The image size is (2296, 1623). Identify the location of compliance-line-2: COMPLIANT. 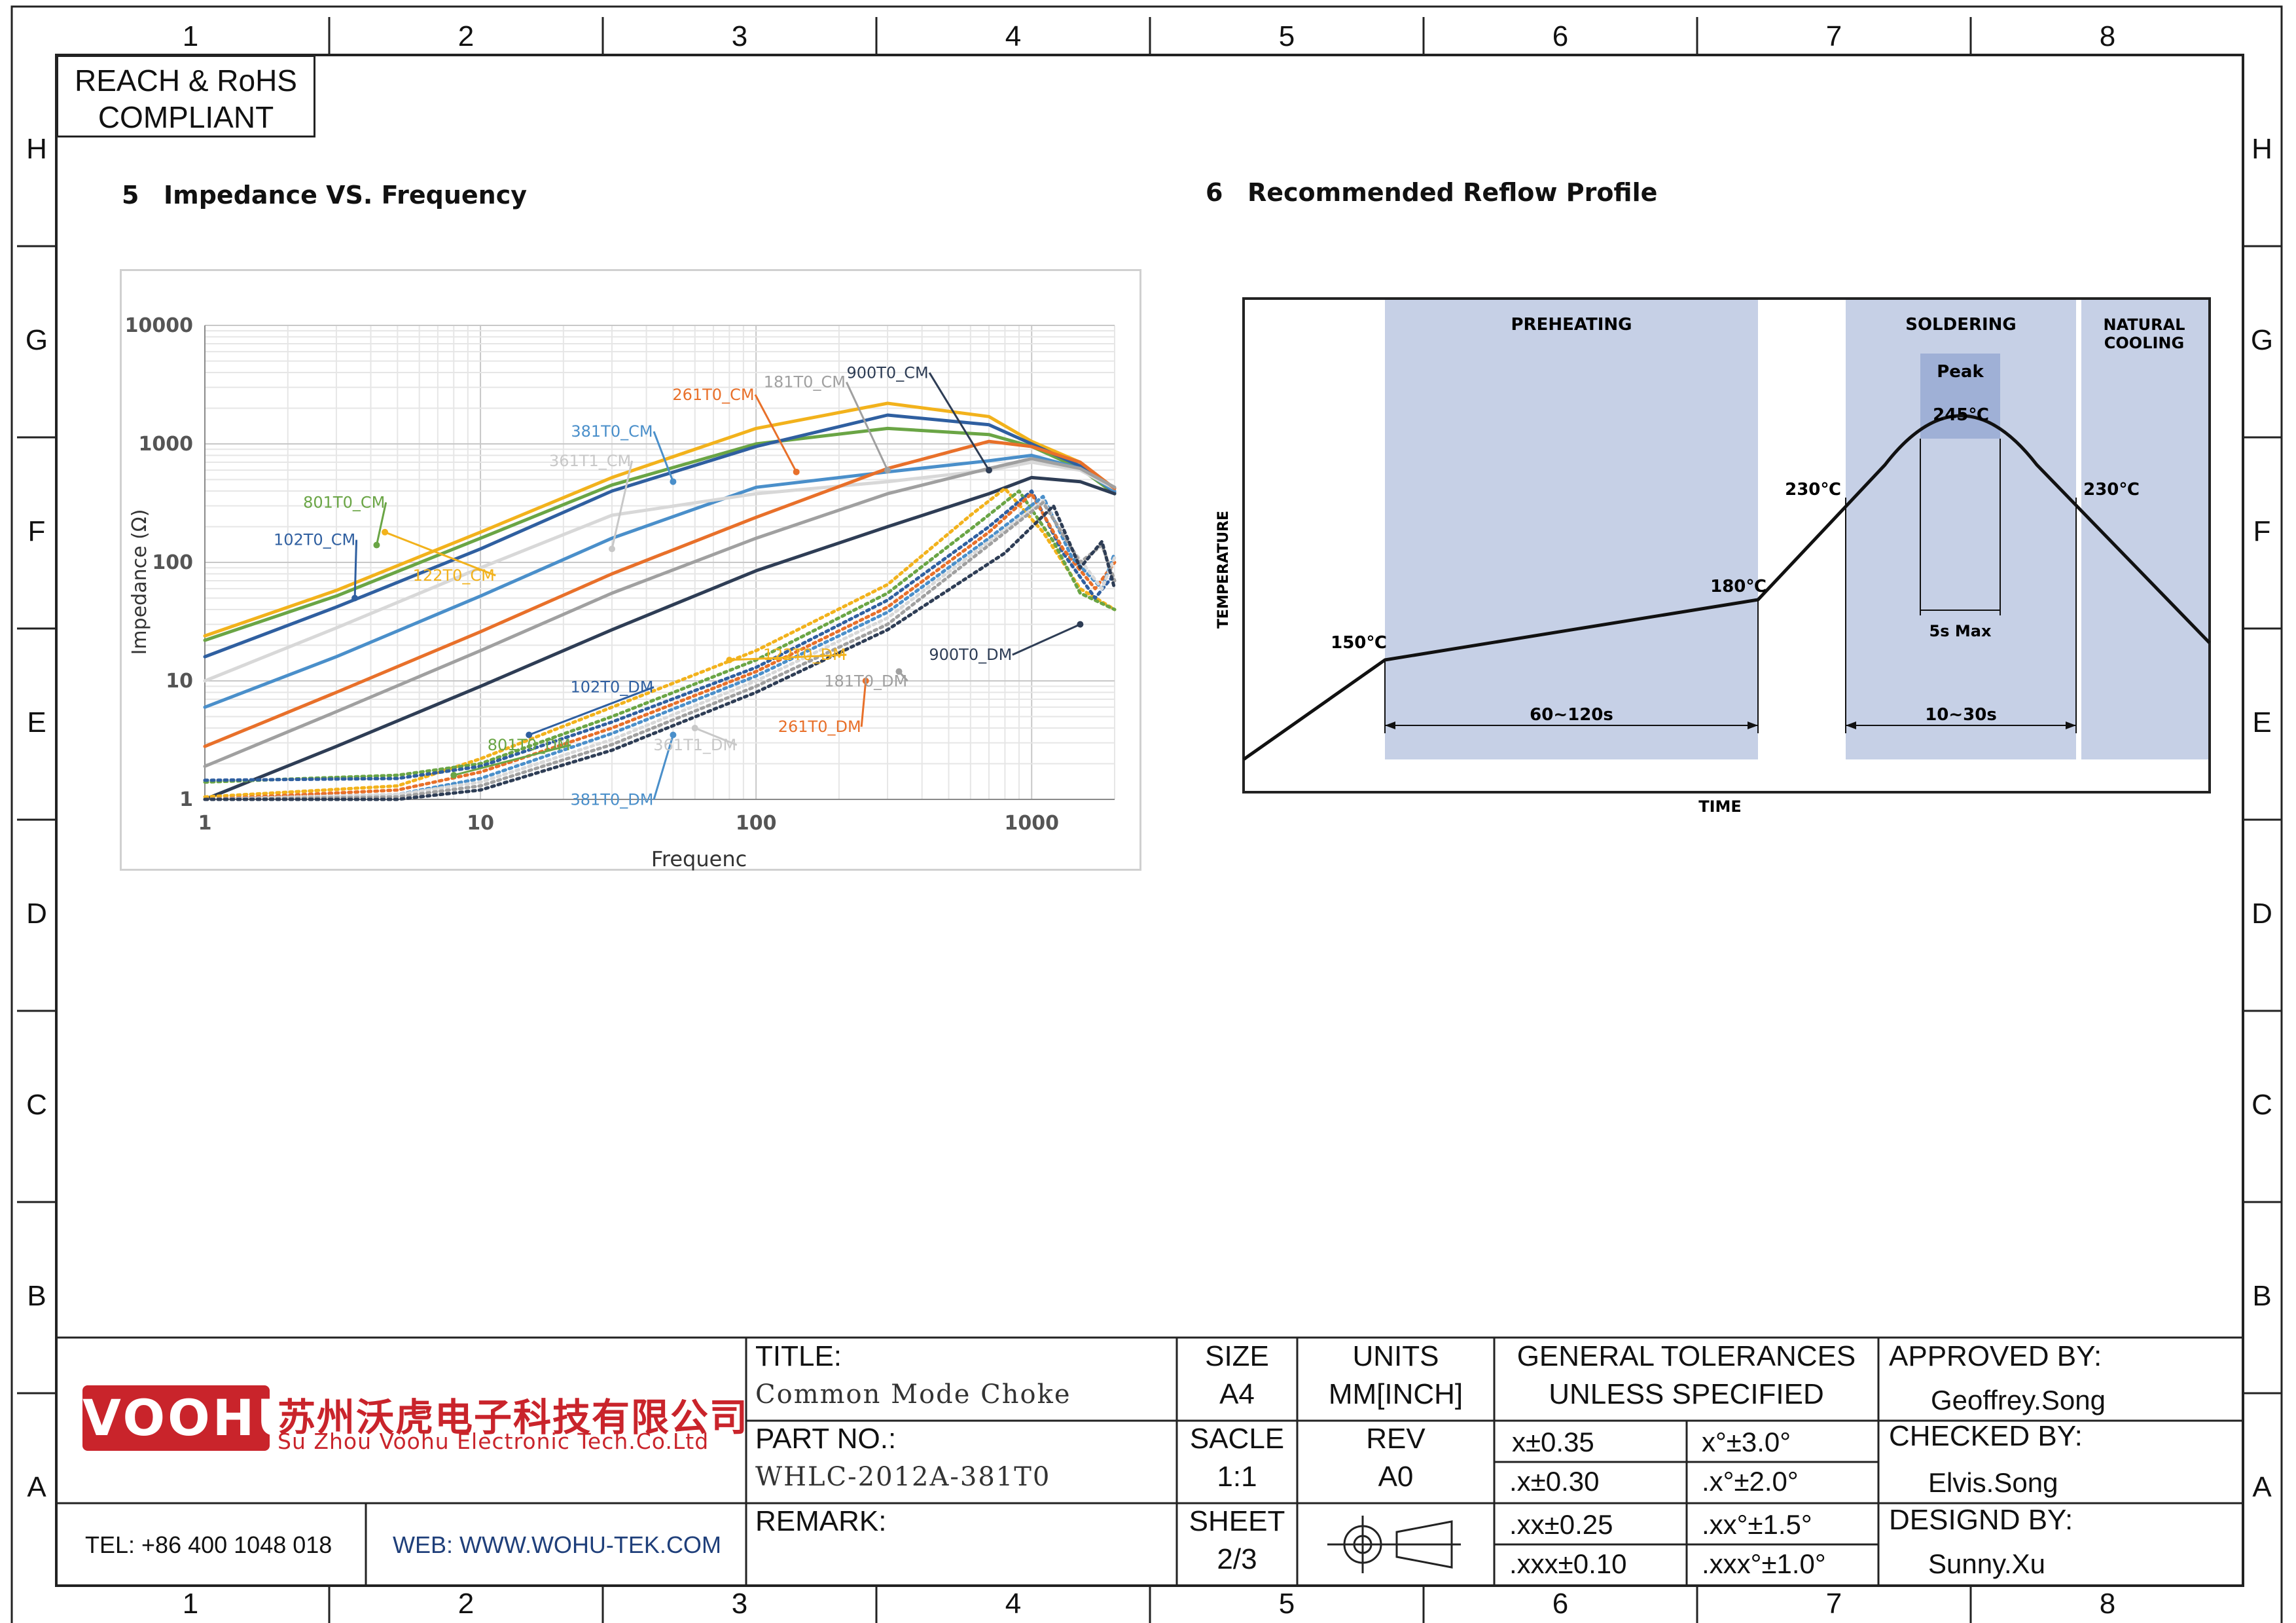
(186, 117).